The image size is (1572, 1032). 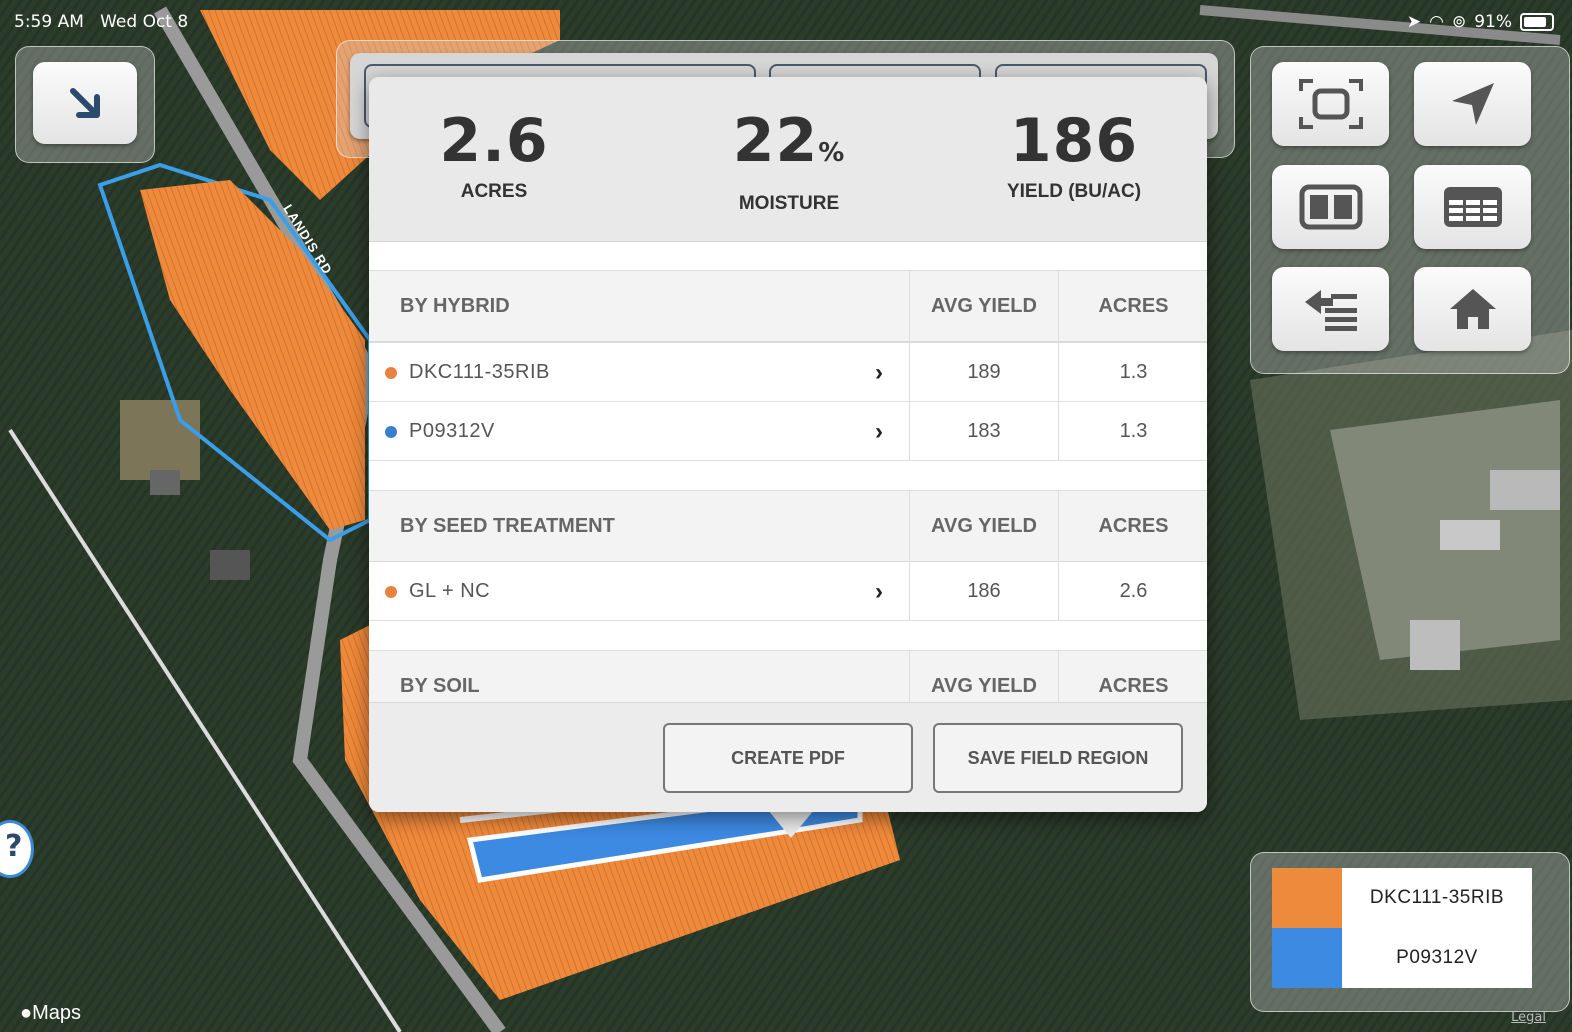 I want to click on summary-stats: 2.6 ACRES 22% MOISTURE 186 YIELD (BU/AC), so click(x=788, y=159).